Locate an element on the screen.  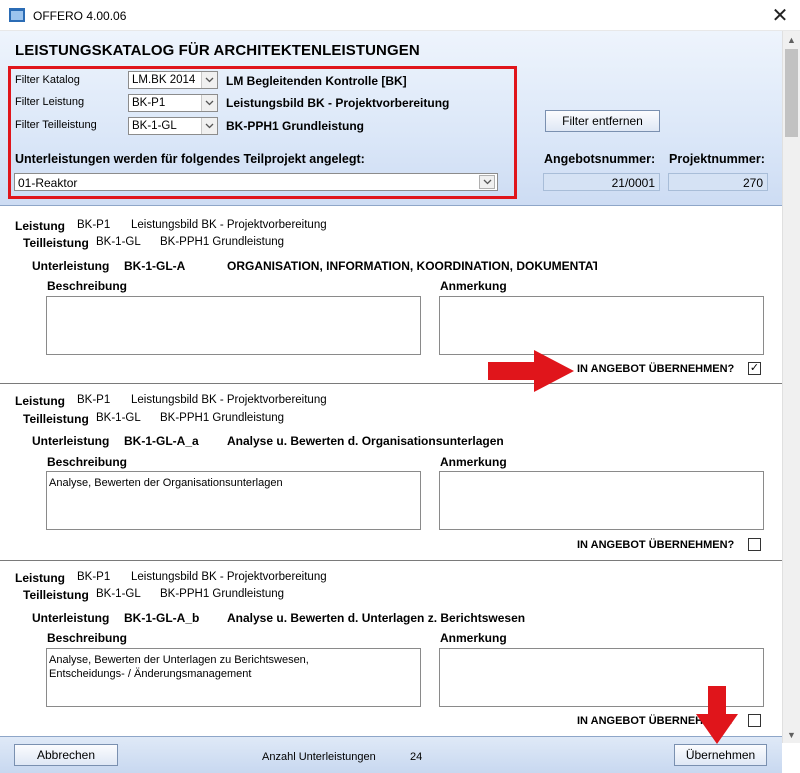
subproject-value: 01-Reaktor is located at coordinates (48, 183).